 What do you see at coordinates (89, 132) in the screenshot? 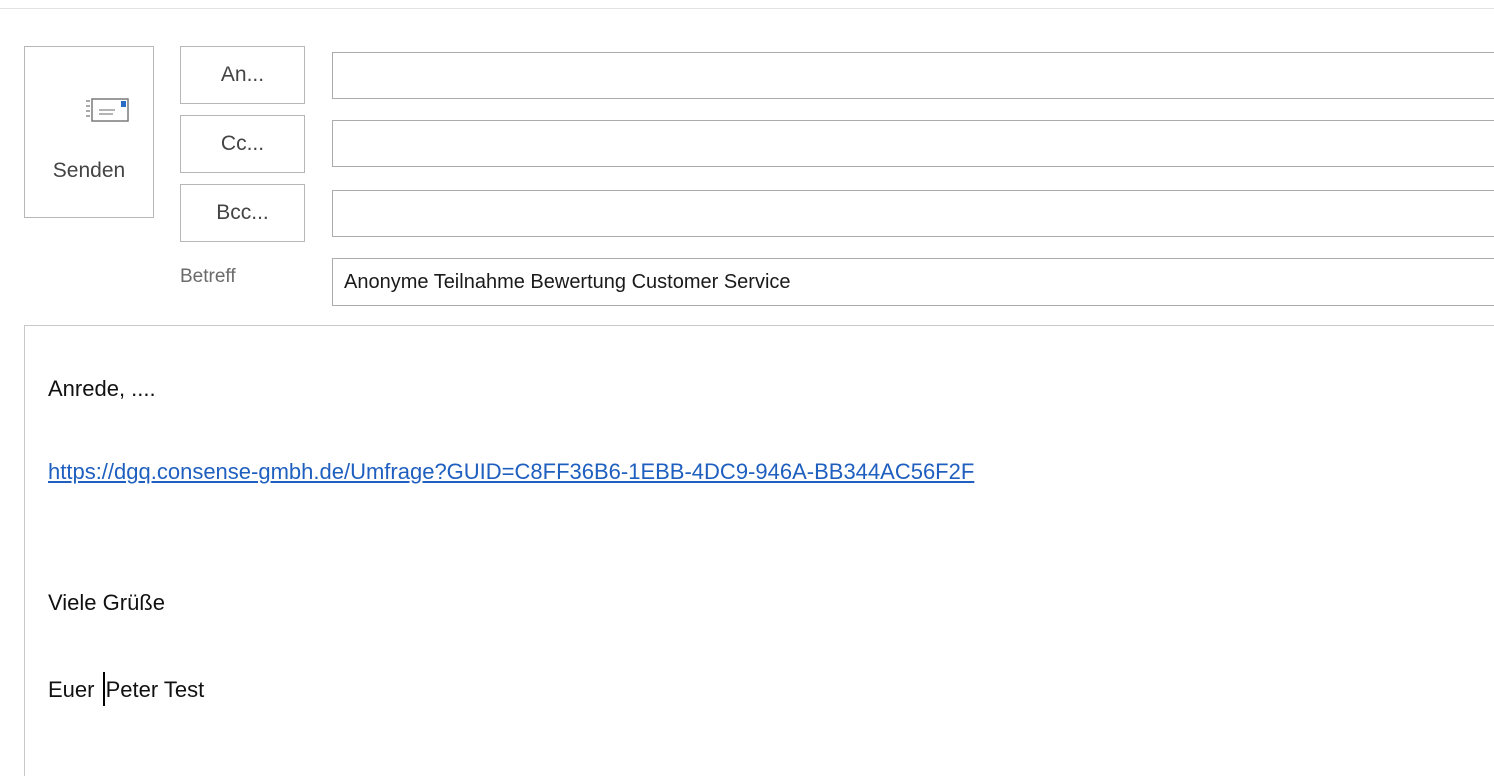
I see `send-button: Senden` at bounding box center [89, 132].